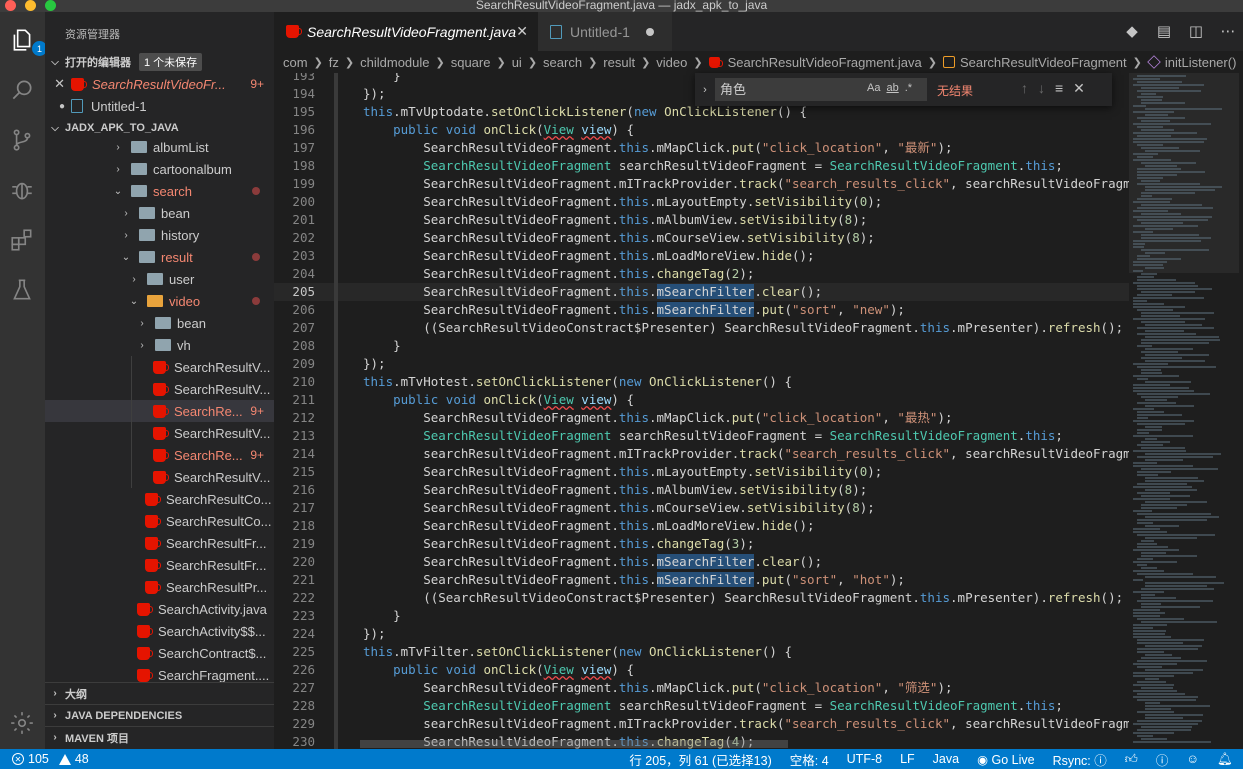 This screenshot has height=769, width=1243. I want to click on tree-item: › user, so click(159, 279).